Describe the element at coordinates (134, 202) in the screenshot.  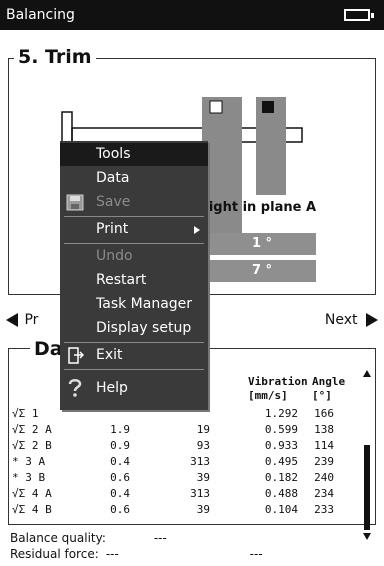
I see `menu-item-save: Save` at that location.